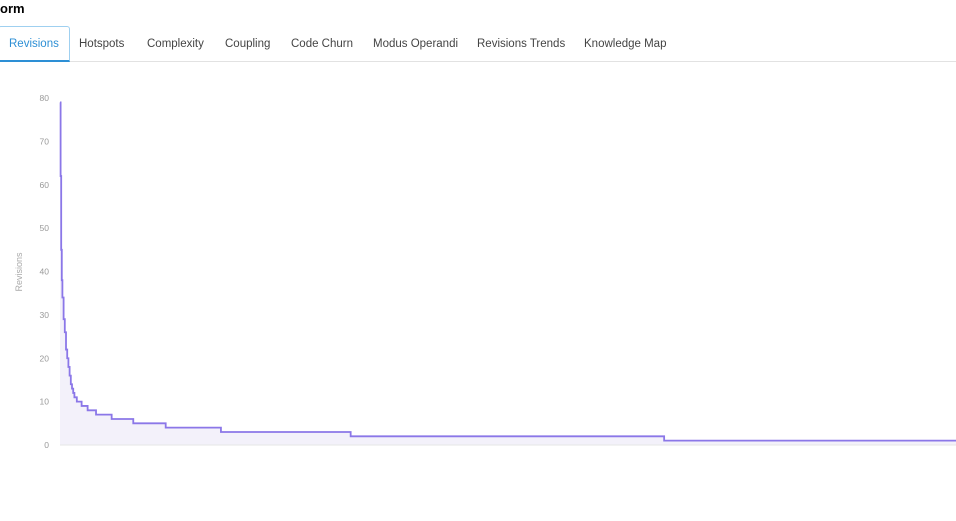  What do you see at coordinates (45, 358) in the screenshot?
I see `y-tick-label: 20` at bounding box center [45, 358].